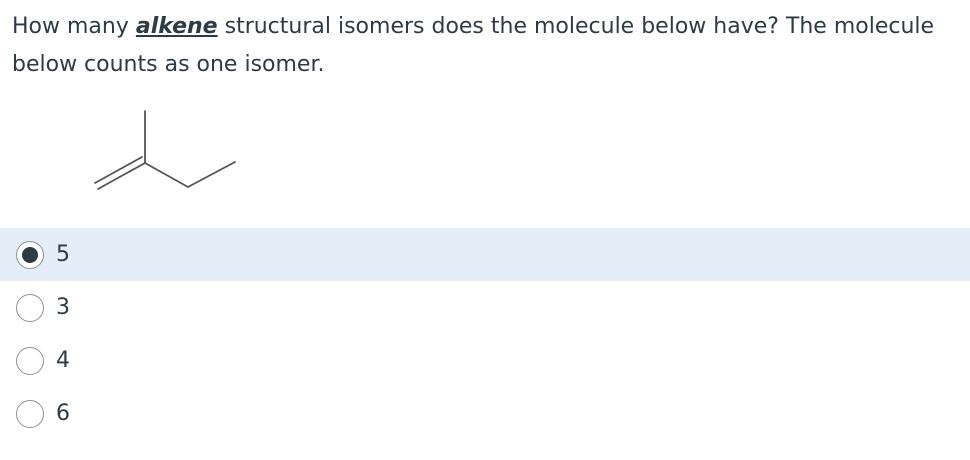 Image resolution: width=970 pixels, height=460 pixels. What do you see at coordinates (63, 413) in the screenshot?
I see `answer-label: 6` at bounding box center [63, 413].